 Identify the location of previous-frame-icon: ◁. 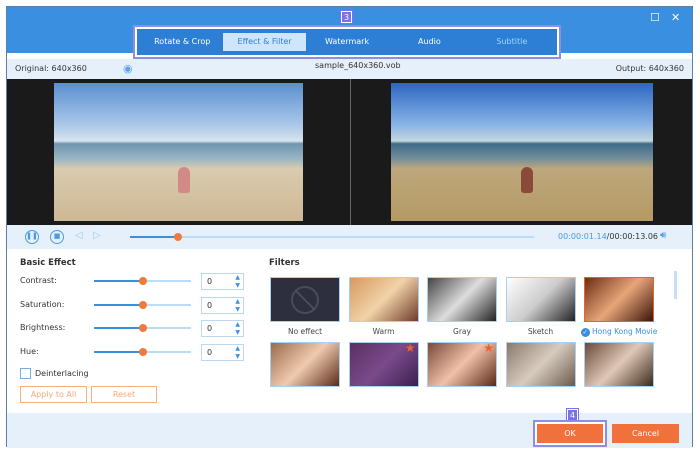
(79, 235).